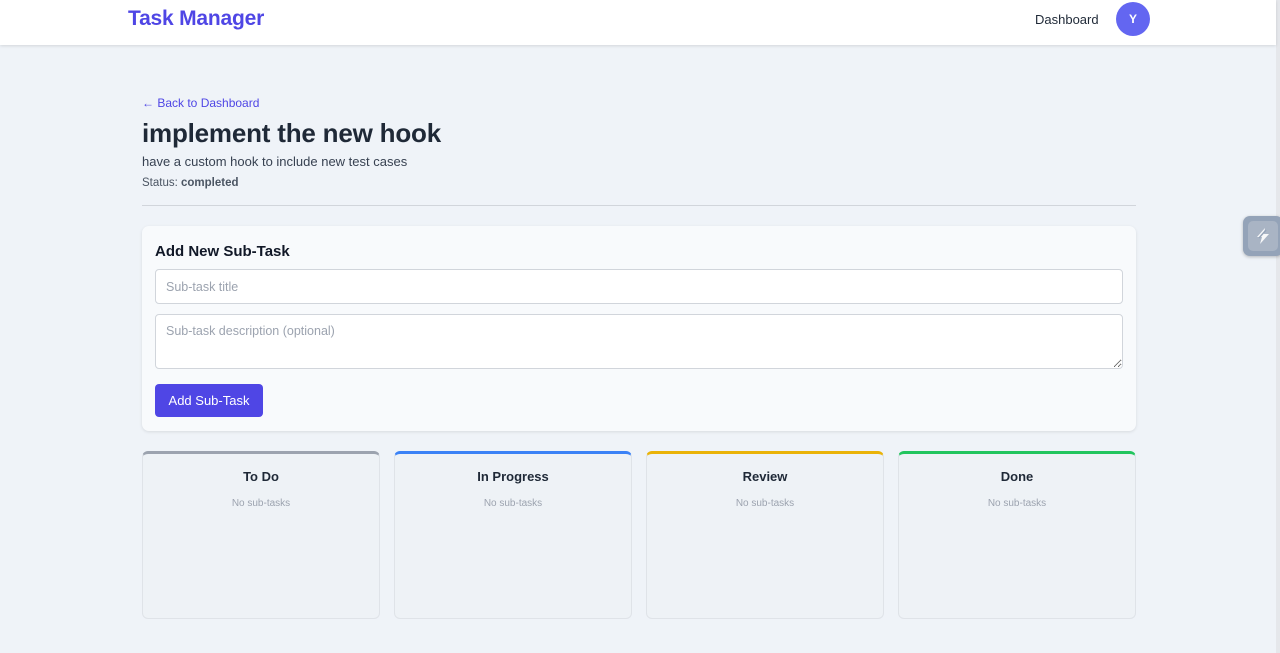 This screenshot has width=1280, height=653. I want to click on lightning-bolt-icon, so click(1263, 236).